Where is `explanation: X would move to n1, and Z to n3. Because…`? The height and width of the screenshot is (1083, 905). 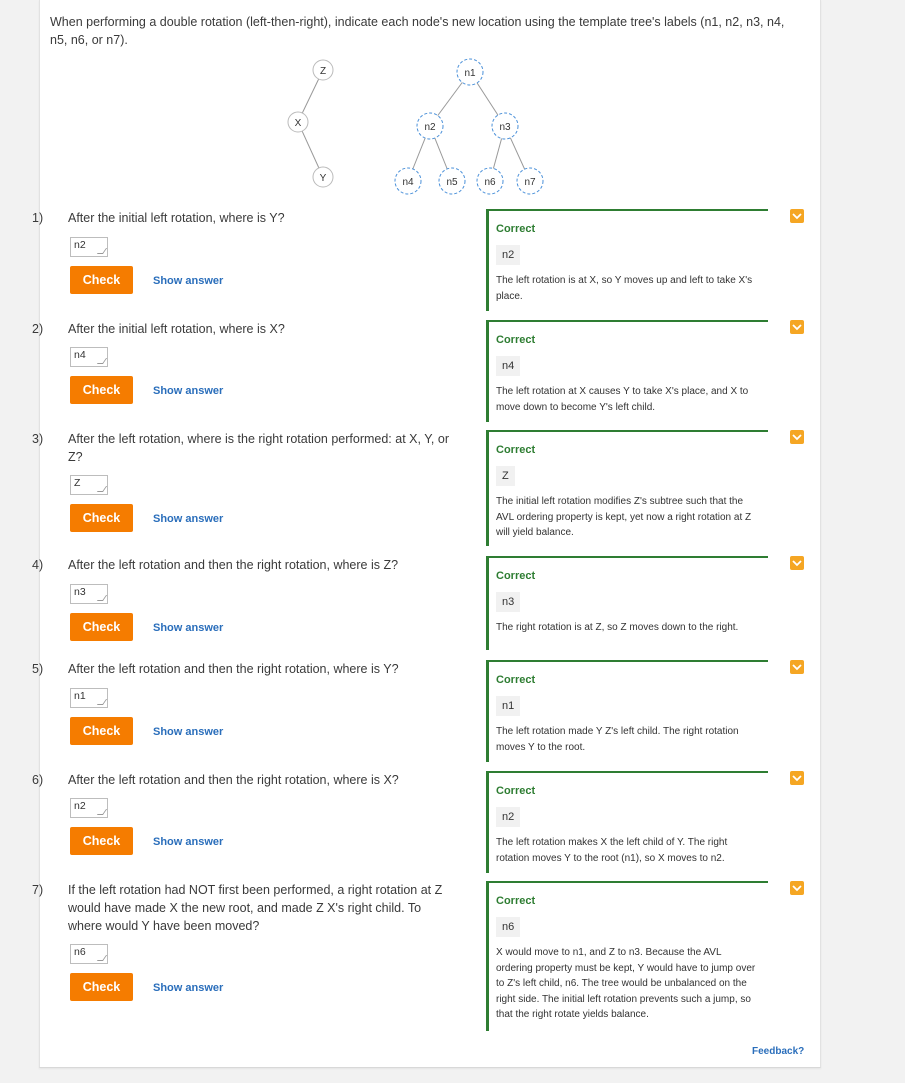
explanation: X would move to n1, and Z to n3. Because… is located at coordinates (626, 983).